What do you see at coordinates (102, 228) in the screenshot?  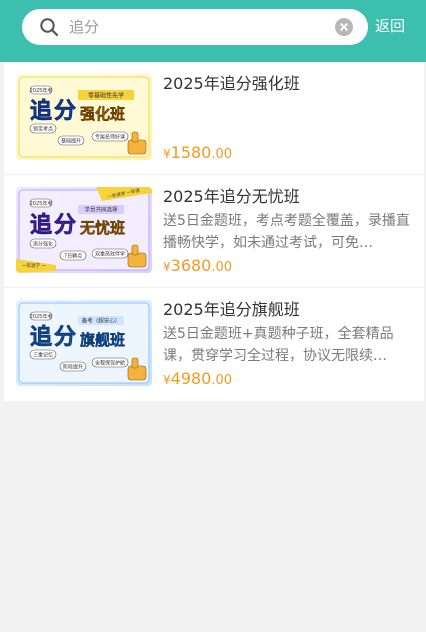 I see `svg-text: 无忧班` at bounding box center [102, 228].